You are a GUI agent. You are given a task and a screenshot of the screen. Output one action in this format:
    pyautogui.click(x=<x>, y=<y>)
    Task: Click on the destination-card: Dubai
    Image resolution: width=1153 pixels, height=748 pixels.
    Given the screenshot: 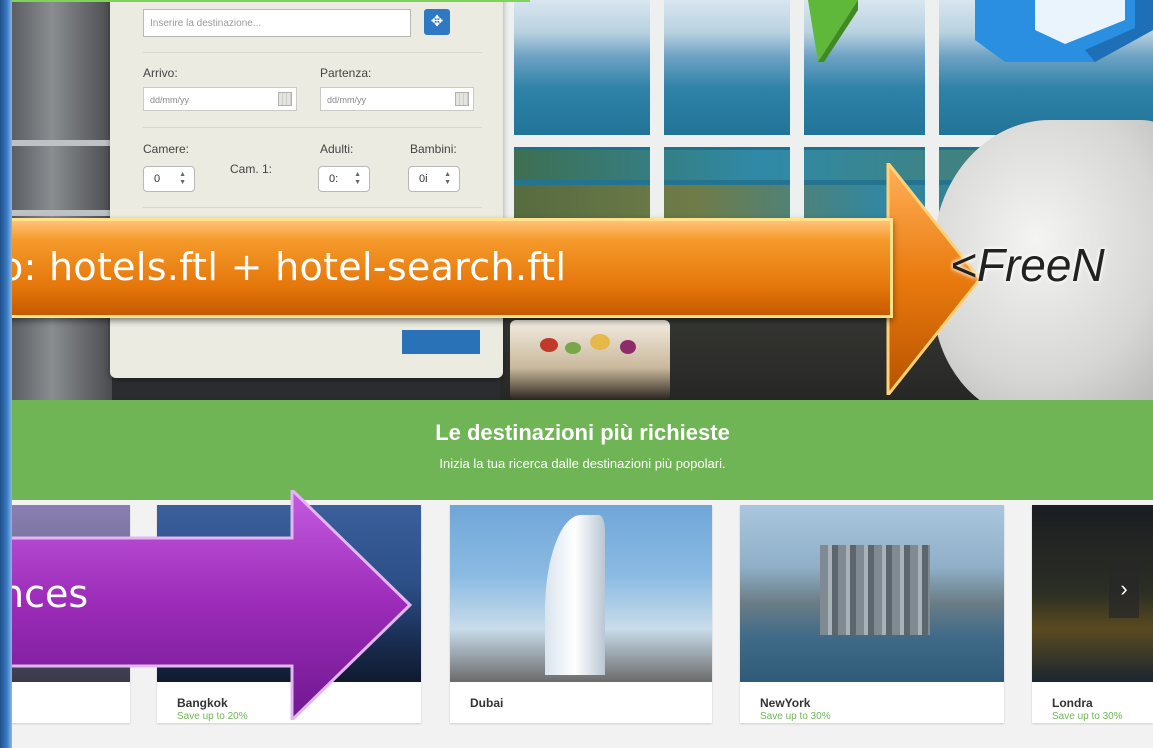 What is the action you would take?
    pyautogui.click(x=581, y=614)
    